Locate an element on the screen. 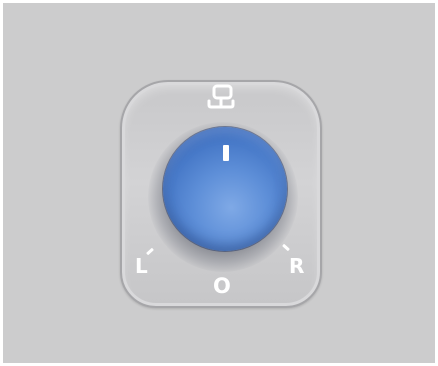  position-label-right: R is located at coordinates (297, 266).